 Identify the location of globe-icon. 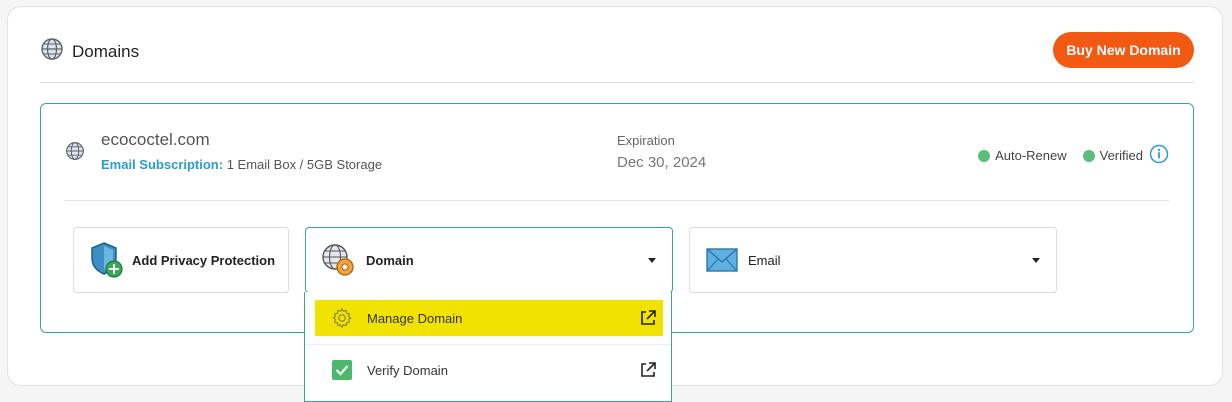
(52, 51).